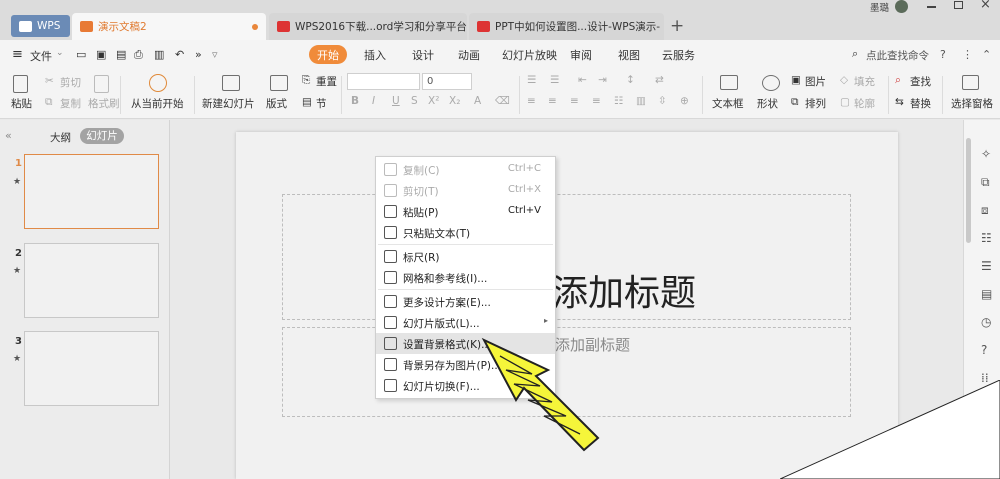 The image size is (1000, 479). Describe the element at coordinates (368, 26) in the screenshot. I see `tab-wps-download: WPS2016下载...ord学习和分享平台` at that location.